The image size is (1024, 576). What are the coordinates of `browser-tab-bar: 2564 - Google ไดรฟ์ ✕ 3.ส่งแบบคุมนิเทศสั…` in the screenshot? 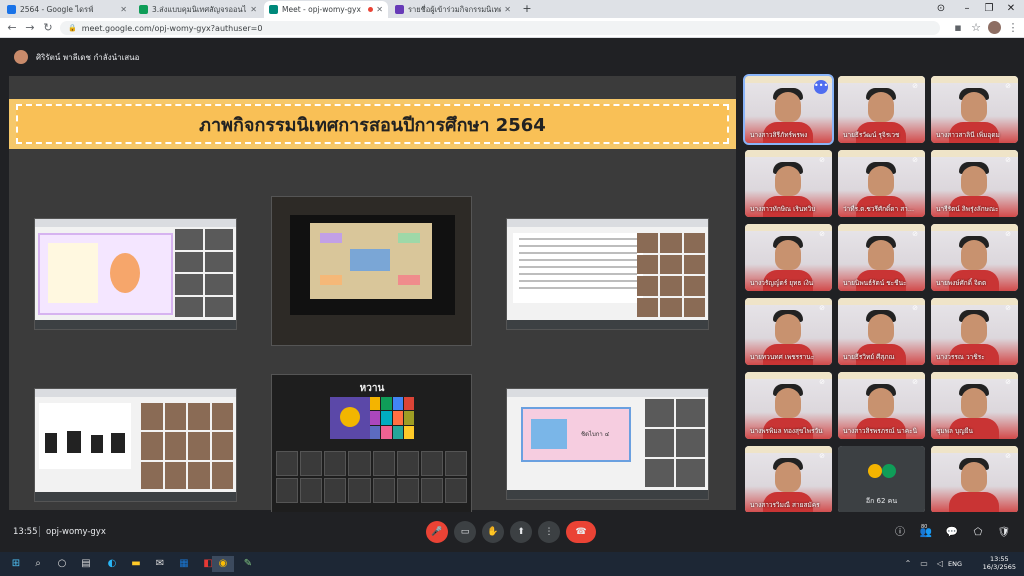 It's located at (512, 9).